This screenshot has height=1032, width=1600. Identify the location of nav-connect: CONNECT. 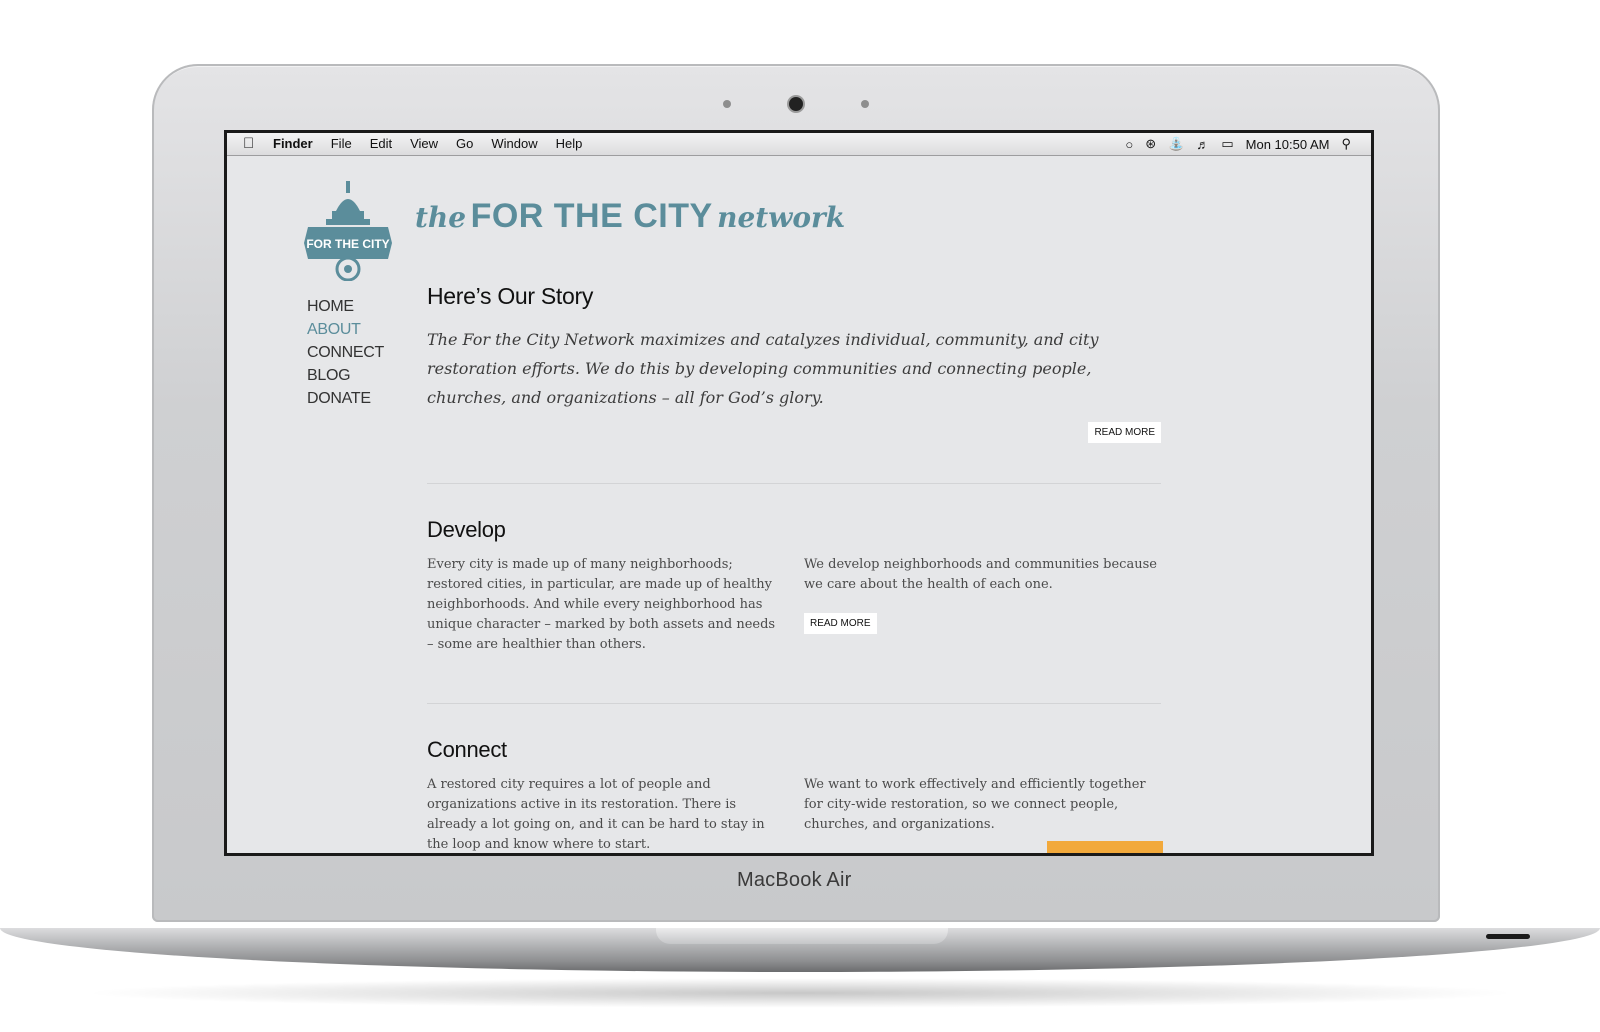
(345, 352).